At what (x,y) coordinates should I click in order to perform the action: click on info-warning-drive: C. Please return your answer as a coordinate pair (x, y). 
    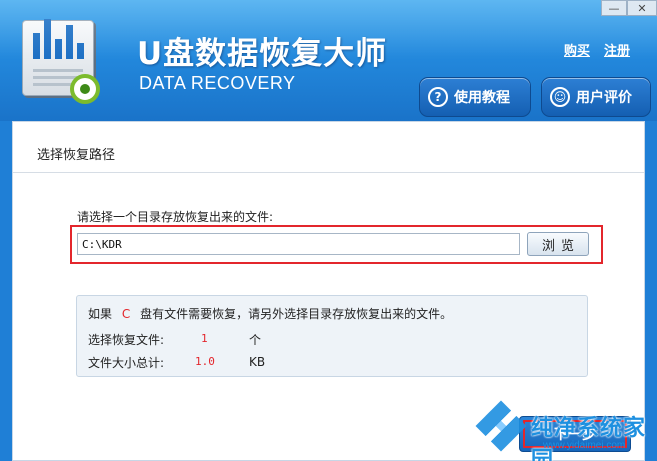
    Looking at the image, I should click on (126, 314).